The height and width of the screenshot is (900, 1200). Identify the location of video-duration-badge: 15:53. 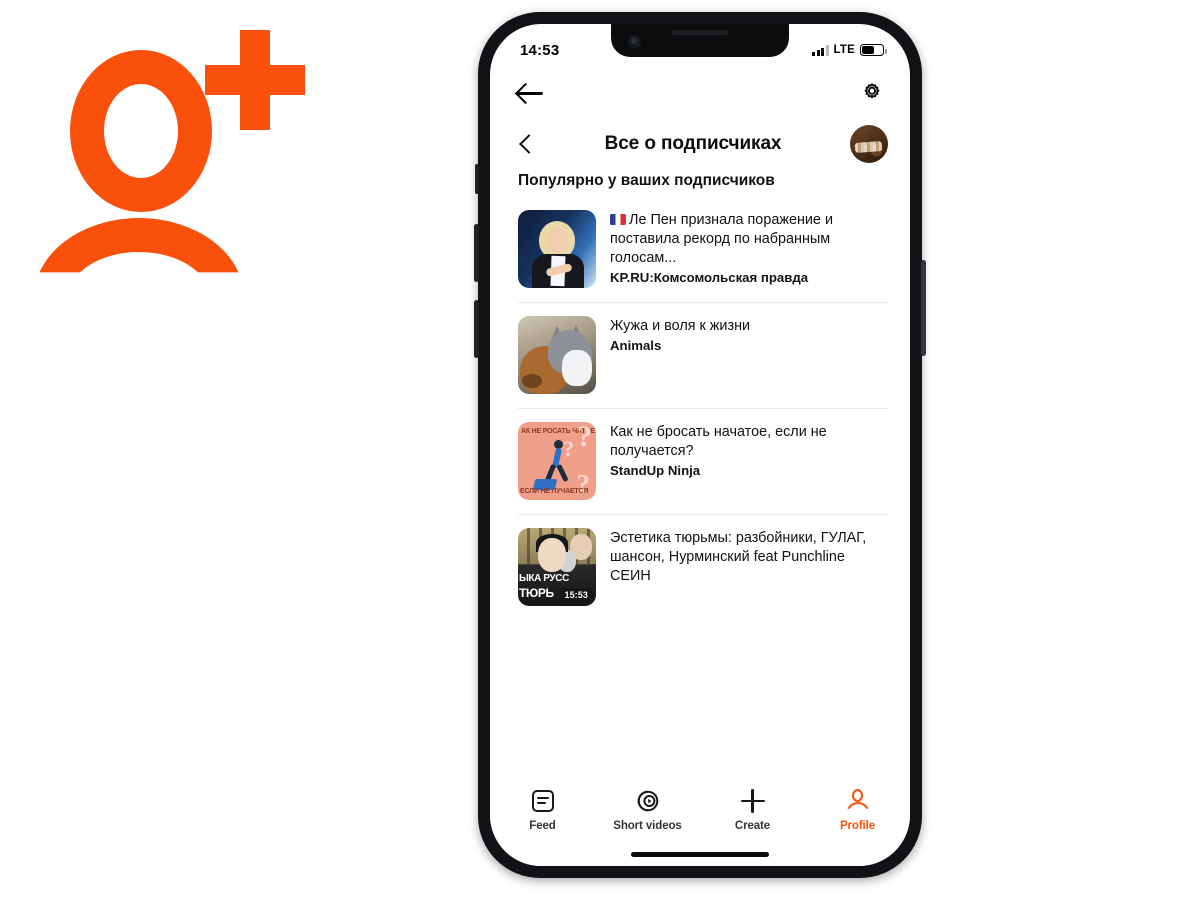
(576, 594).